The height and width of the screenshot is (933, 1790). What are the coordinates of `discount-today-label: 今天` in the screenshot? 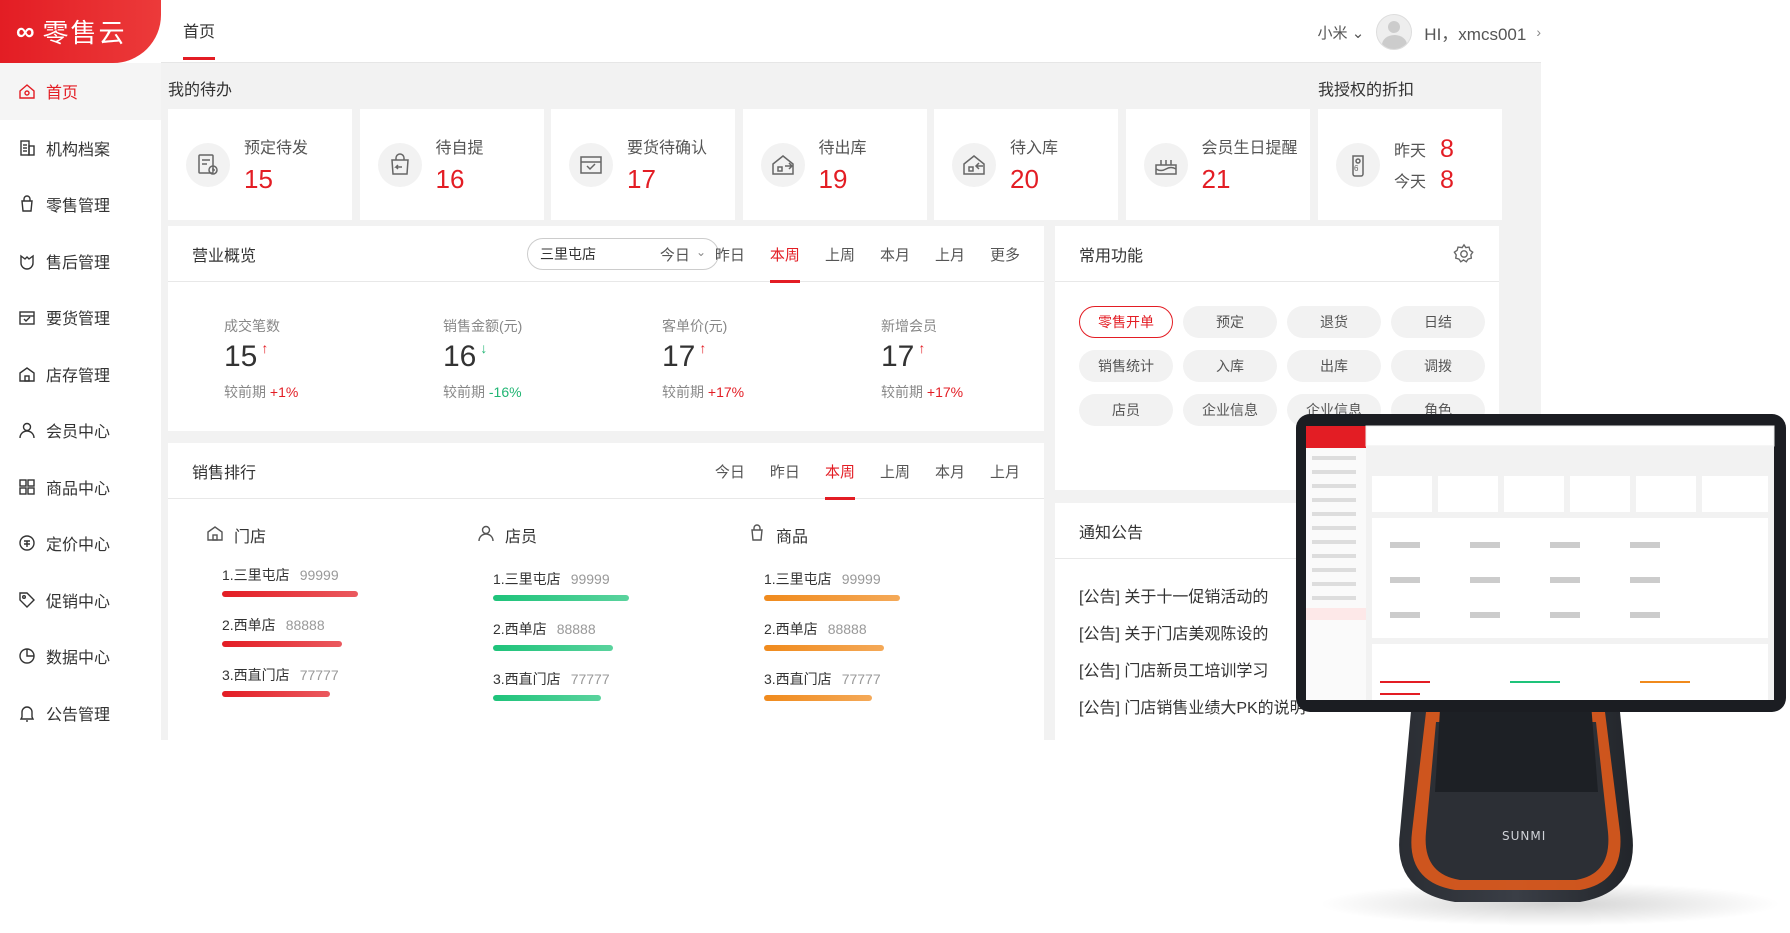 It's located at (1410, 182).